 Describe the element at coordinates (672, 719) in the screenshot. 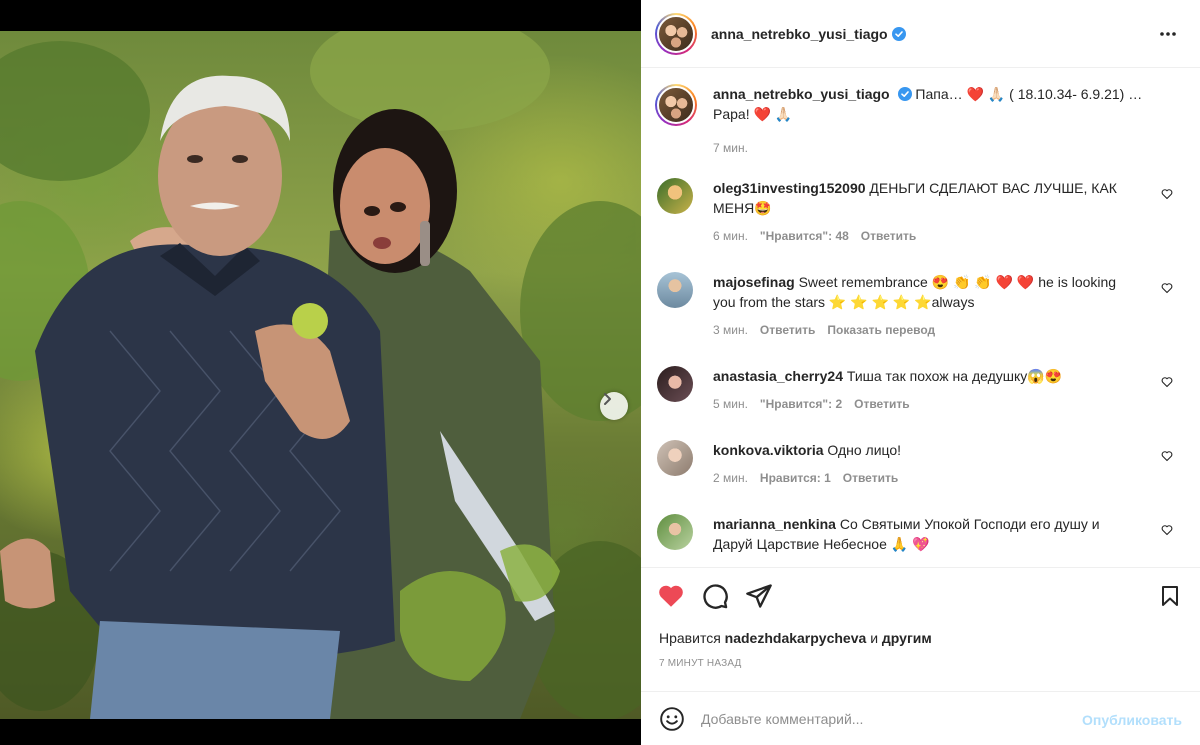

I see `smiley-icon` at that location.